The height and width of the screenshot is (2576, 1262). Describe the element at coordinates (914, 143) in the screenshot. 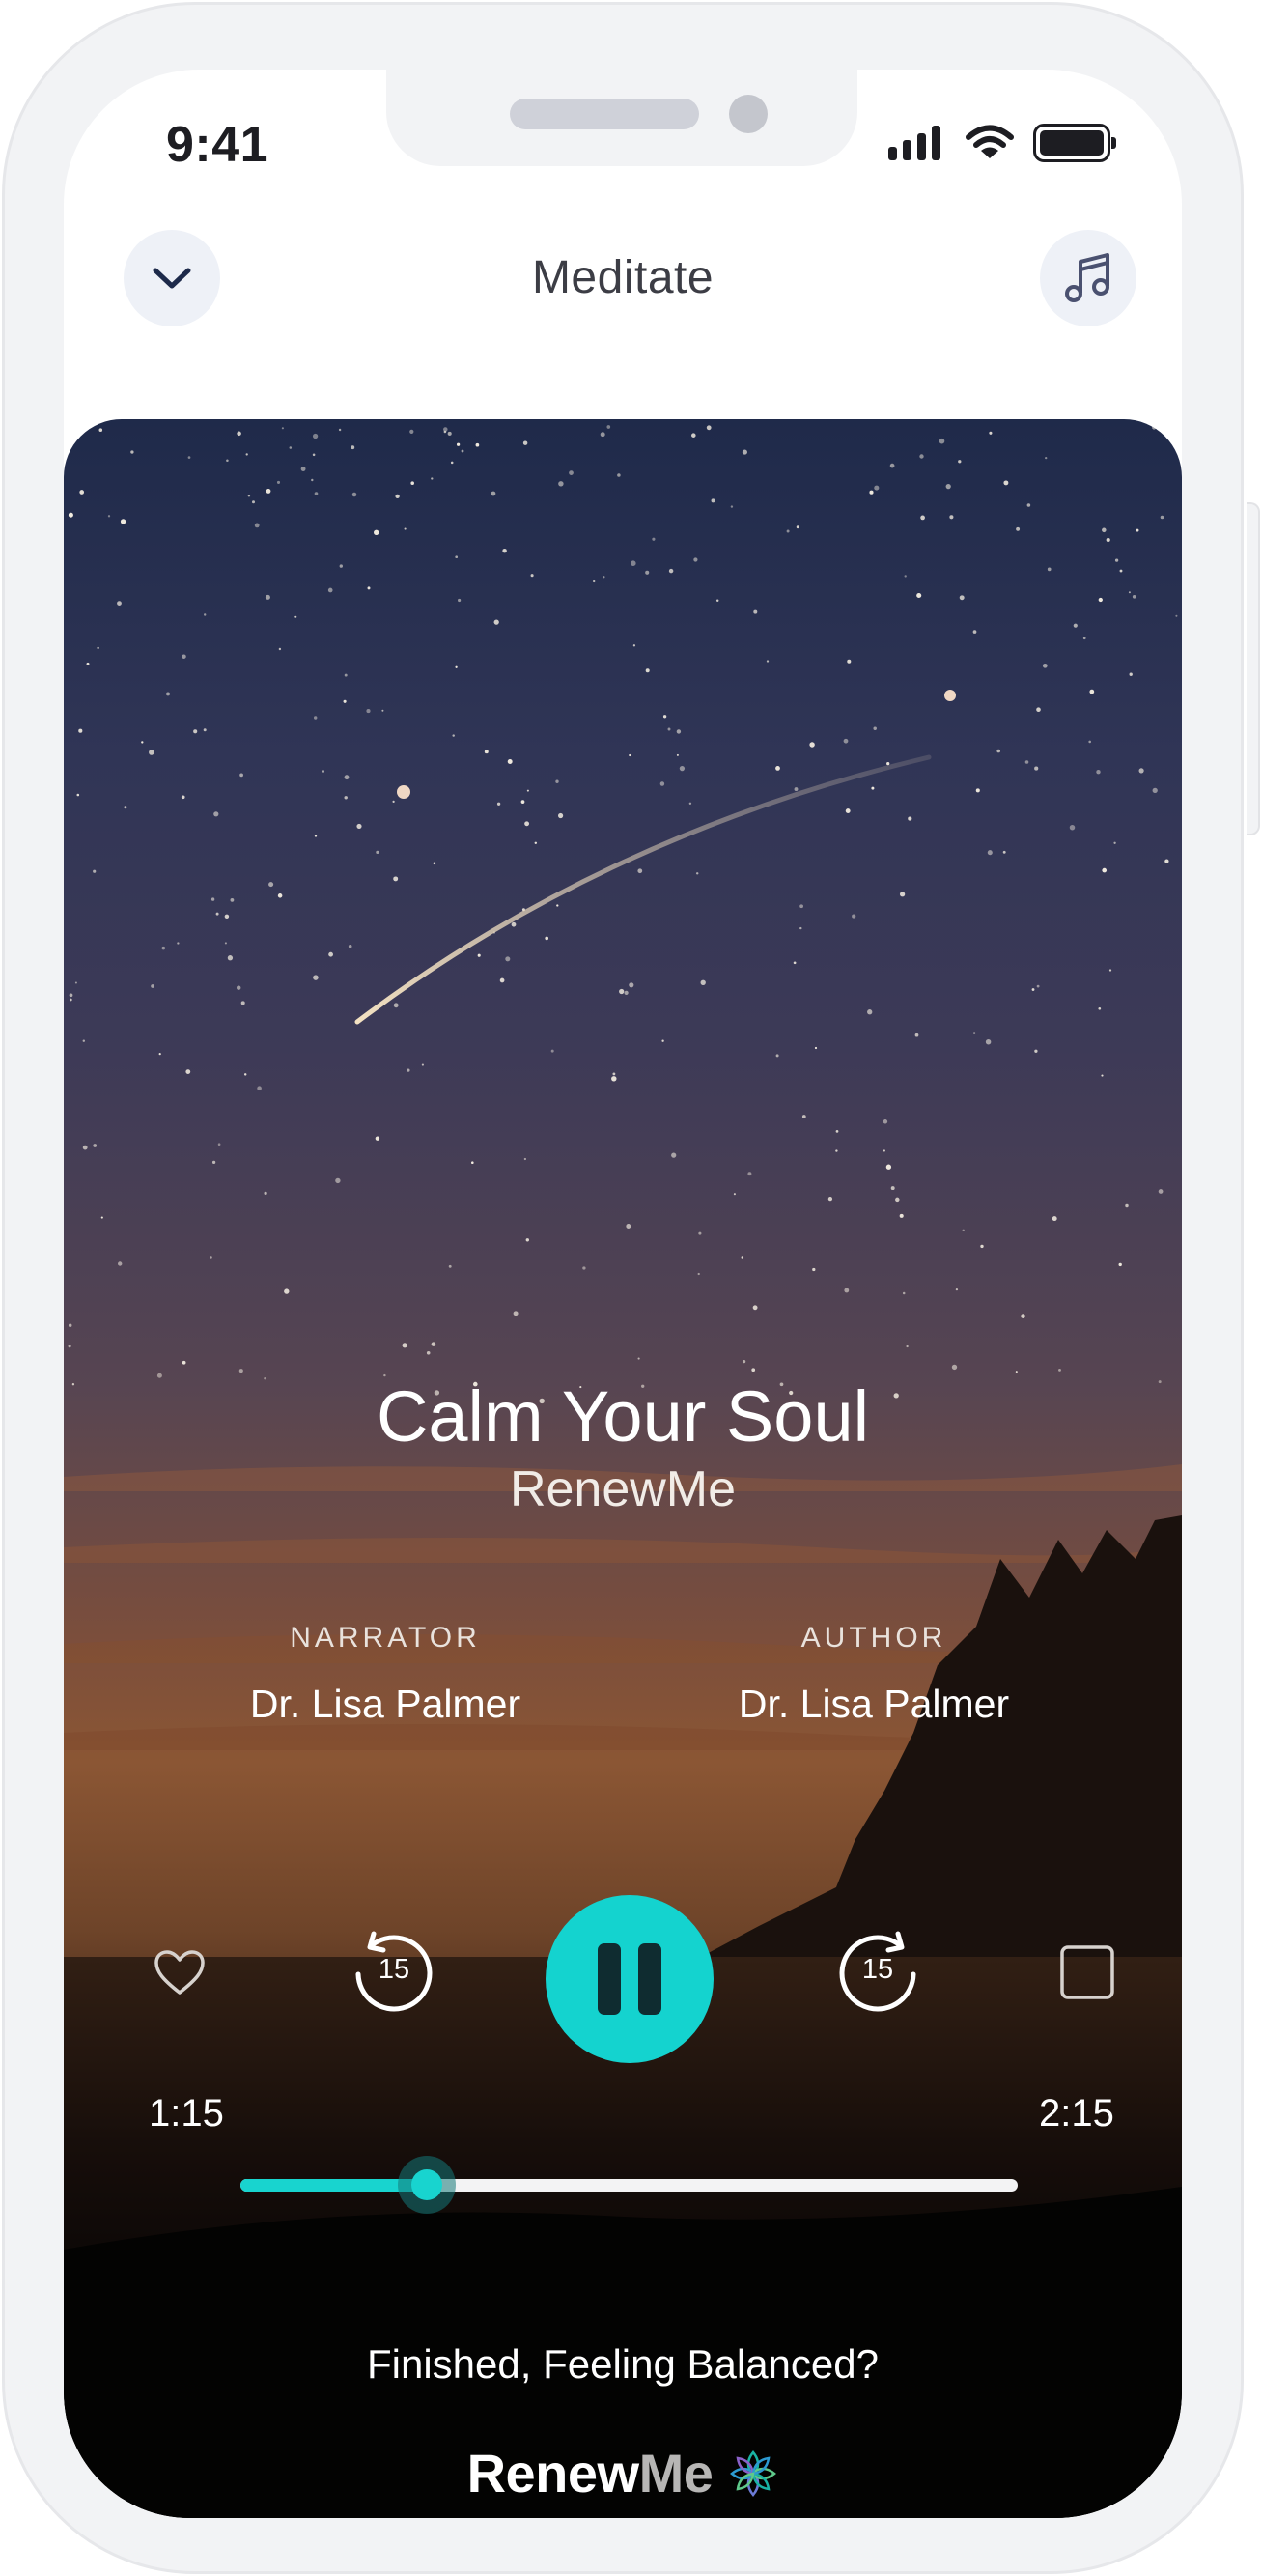

I see `signal-icon` at that location.